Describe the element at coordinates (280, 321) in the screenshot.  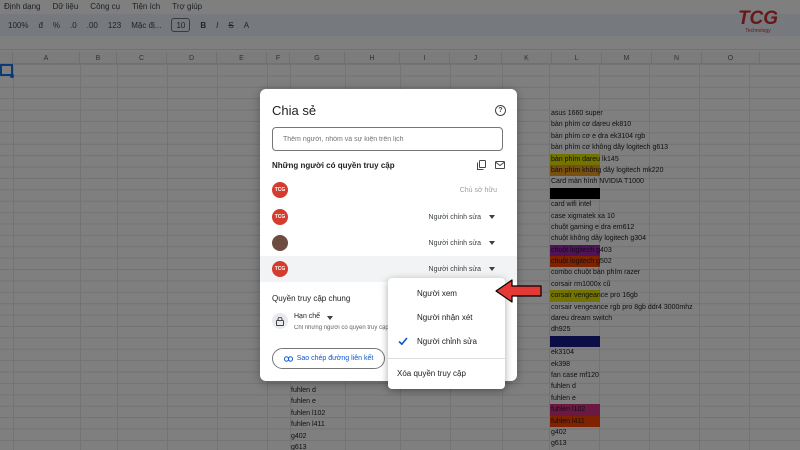
I see `lock-icon` at that location.